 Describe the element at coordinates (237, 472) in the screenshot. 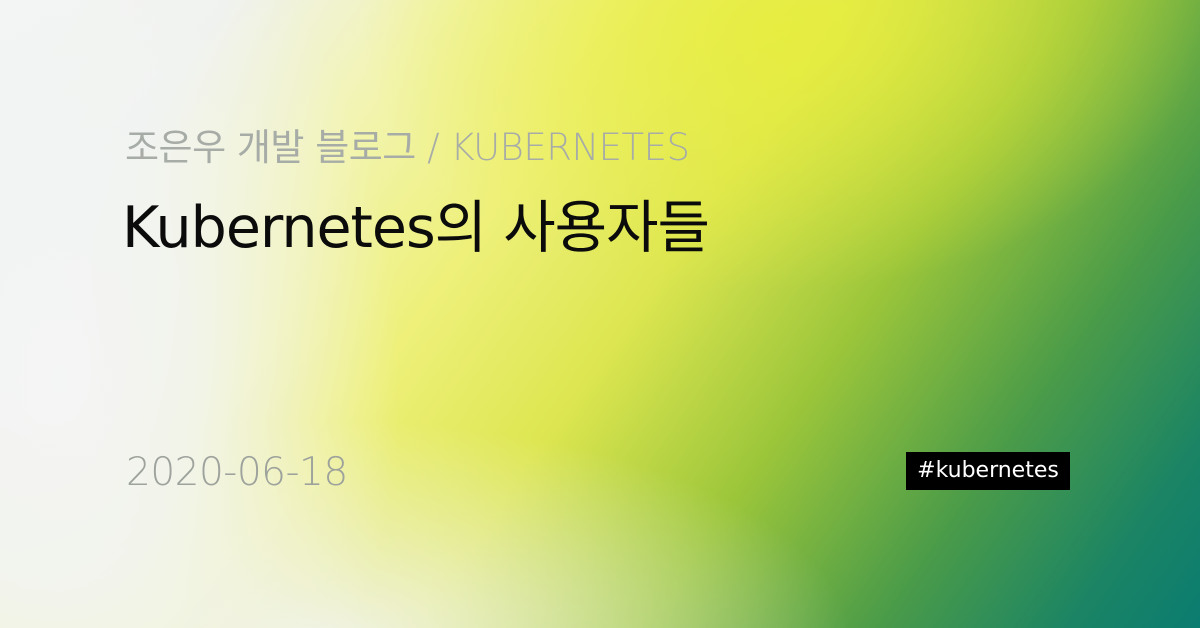

I see `post-date: 2020-06-18` at that location.